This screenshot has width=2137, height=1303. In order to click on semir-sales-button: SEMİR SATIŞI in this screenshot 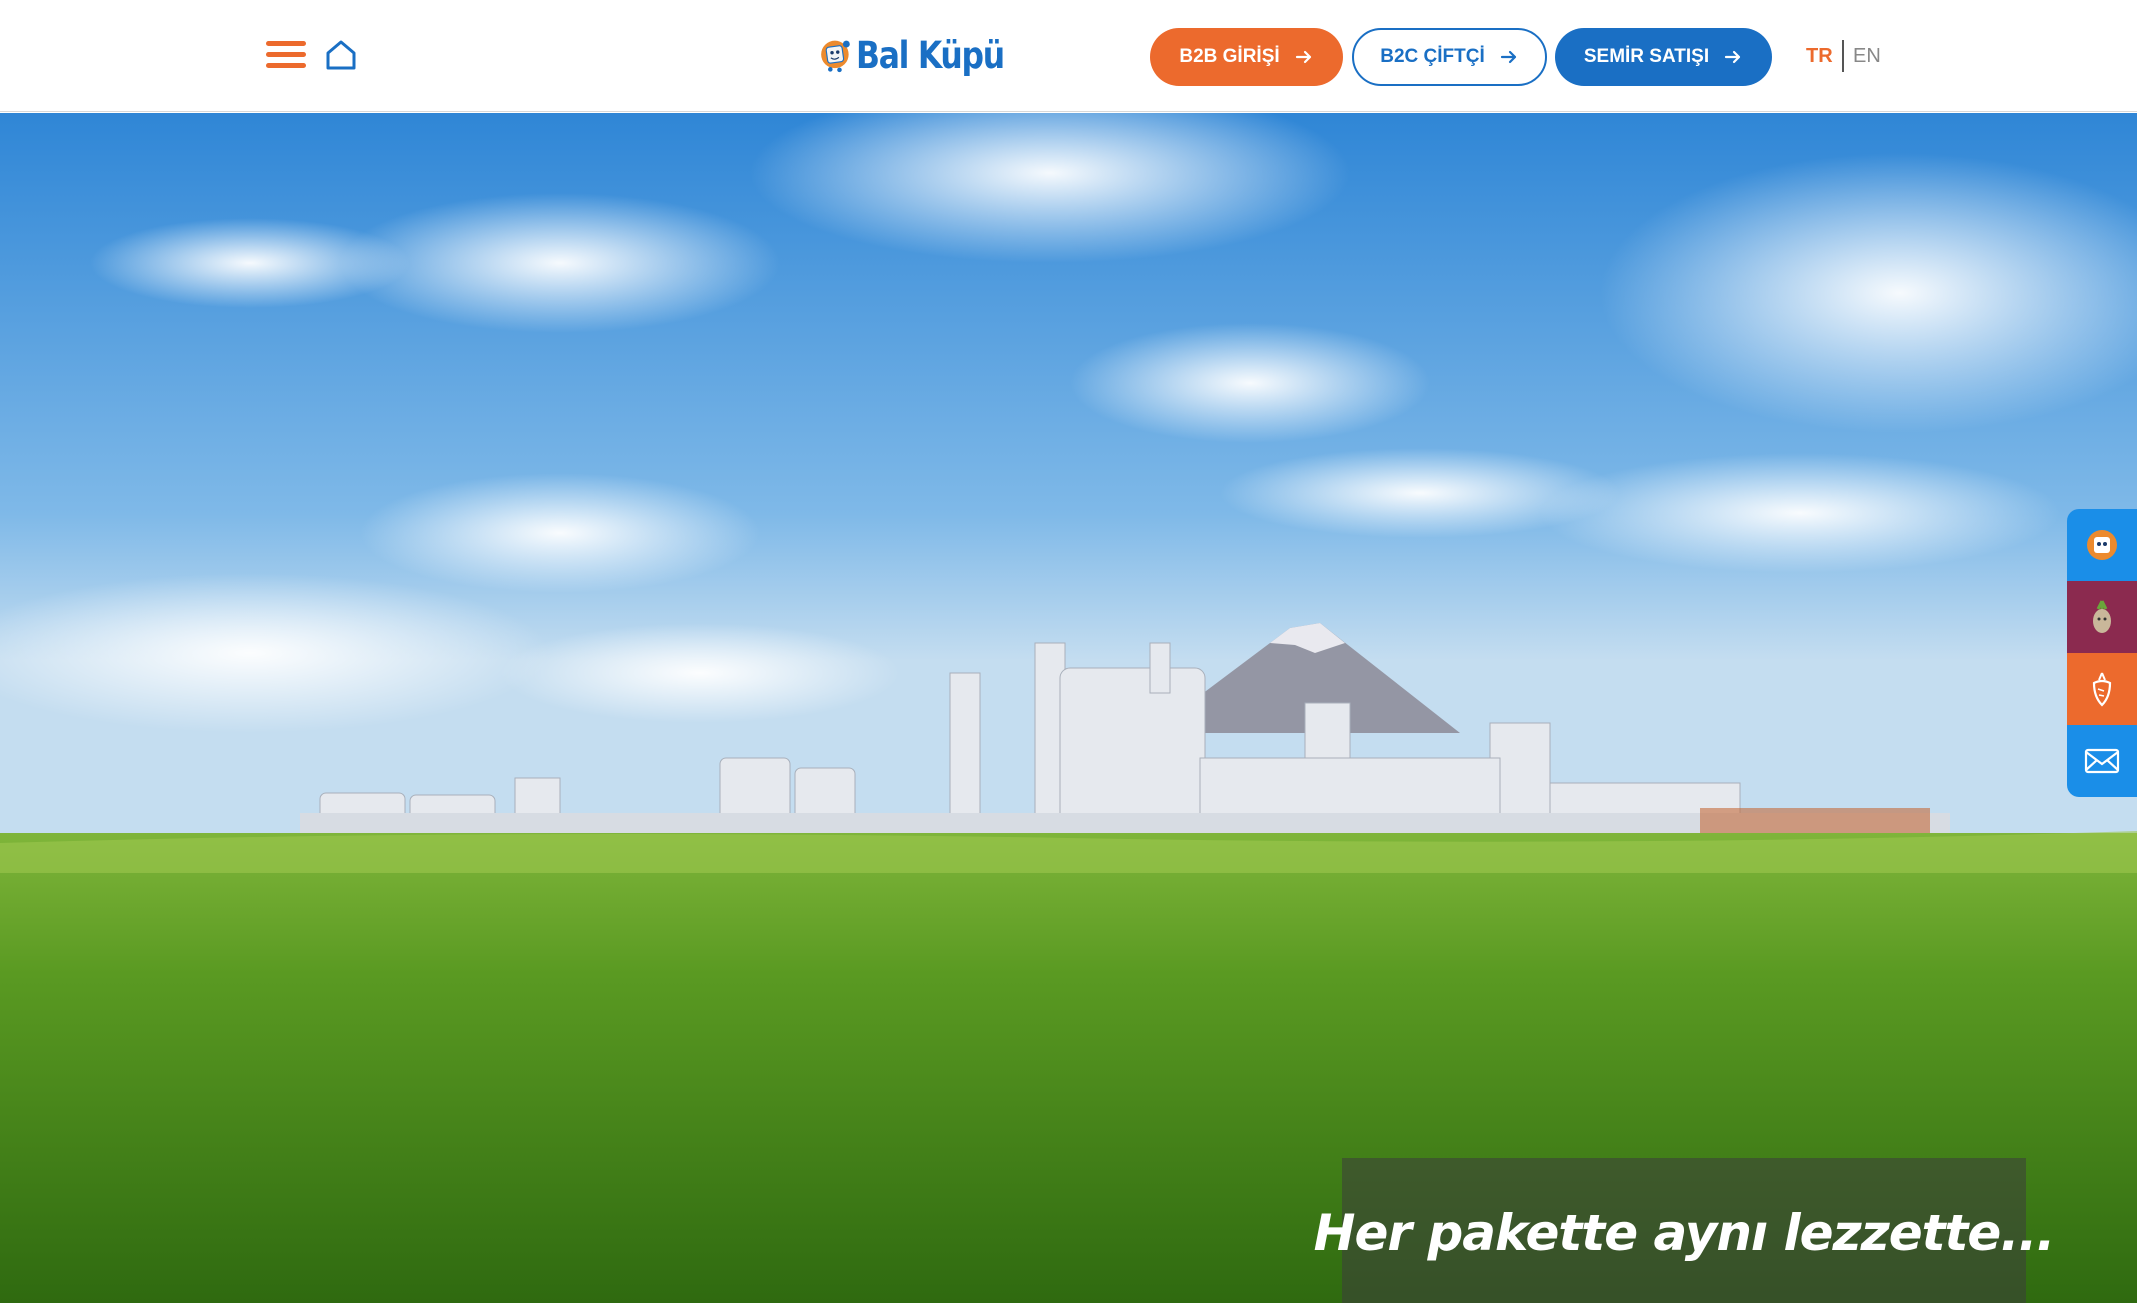, I will do `click(1663, 57)`.